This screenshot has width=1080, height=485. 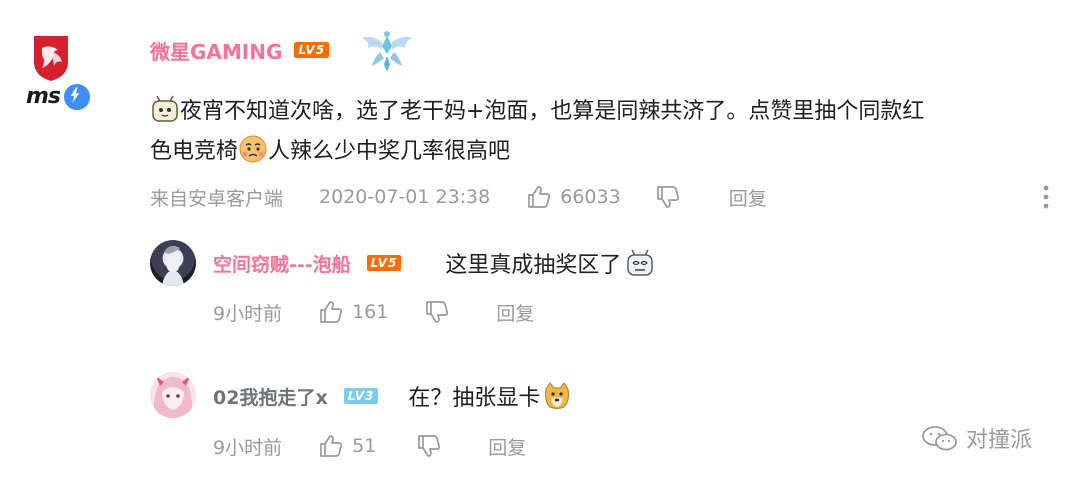 I want to click on reply-username: 02我抱走了x, so click(x=270, y=396).